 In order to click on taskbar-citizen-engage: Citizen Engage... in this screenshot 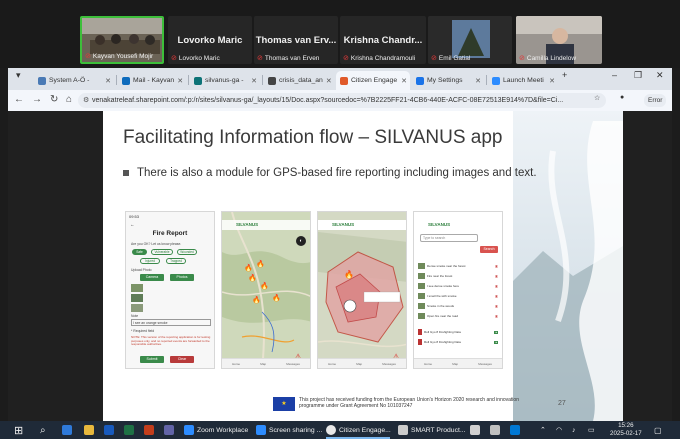, I will do `click(358, 430)`.